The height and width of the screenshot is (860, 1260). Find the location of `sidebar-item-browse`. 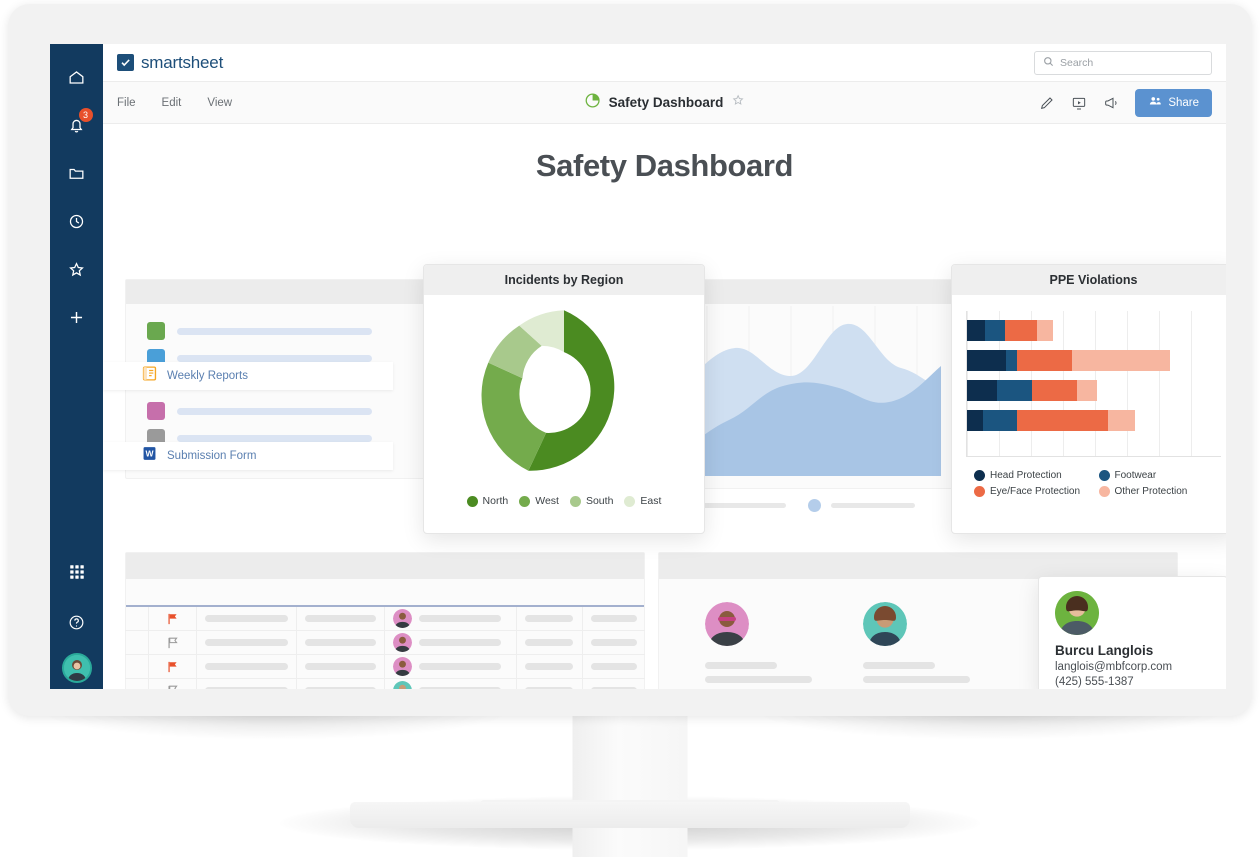

sidebar-item-browse is located at coordinates (77, 173).